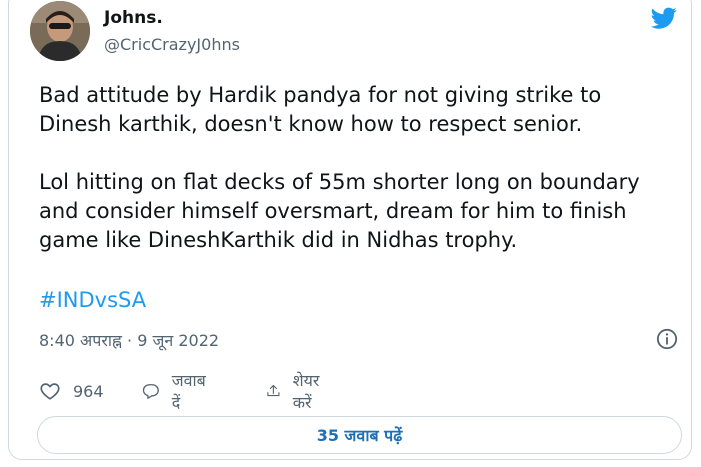 Image resolution: width=701 pixels, height=467 pixels. What do you see at coordinates (667, 339) in the screenshot?
I see `info-icon` at bounding box center [667, 339].